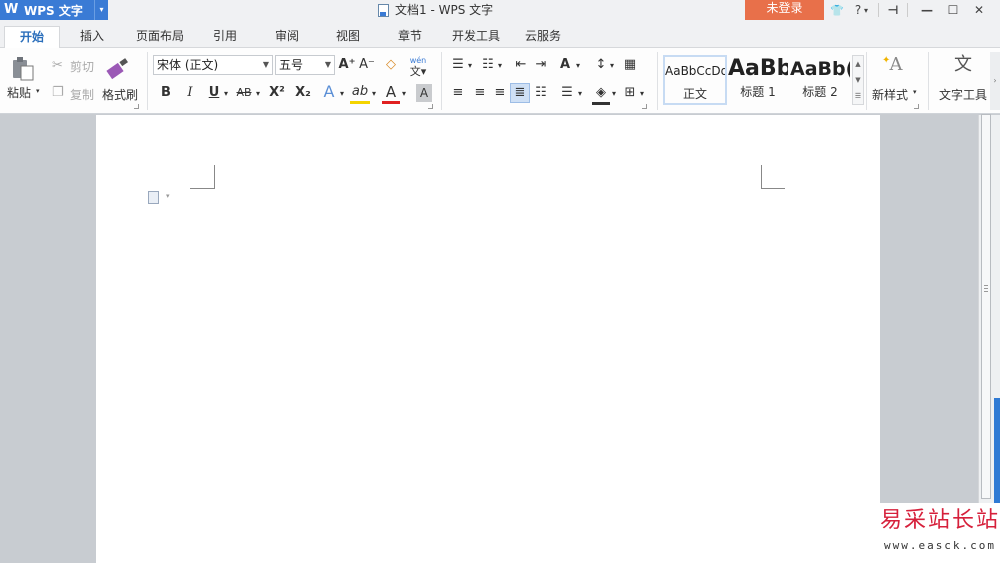 This screenshot has height=563, width=1000. Describe the element at coordinates (303, 93) in the screenshot. I see `subscript-icon: X₂` at that location.